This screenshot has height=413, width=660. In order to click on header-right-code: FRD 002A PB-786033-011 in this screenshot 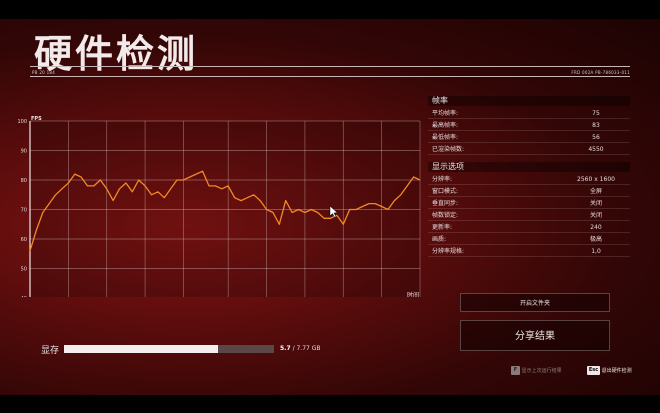, I will do `click(600, 72)`.